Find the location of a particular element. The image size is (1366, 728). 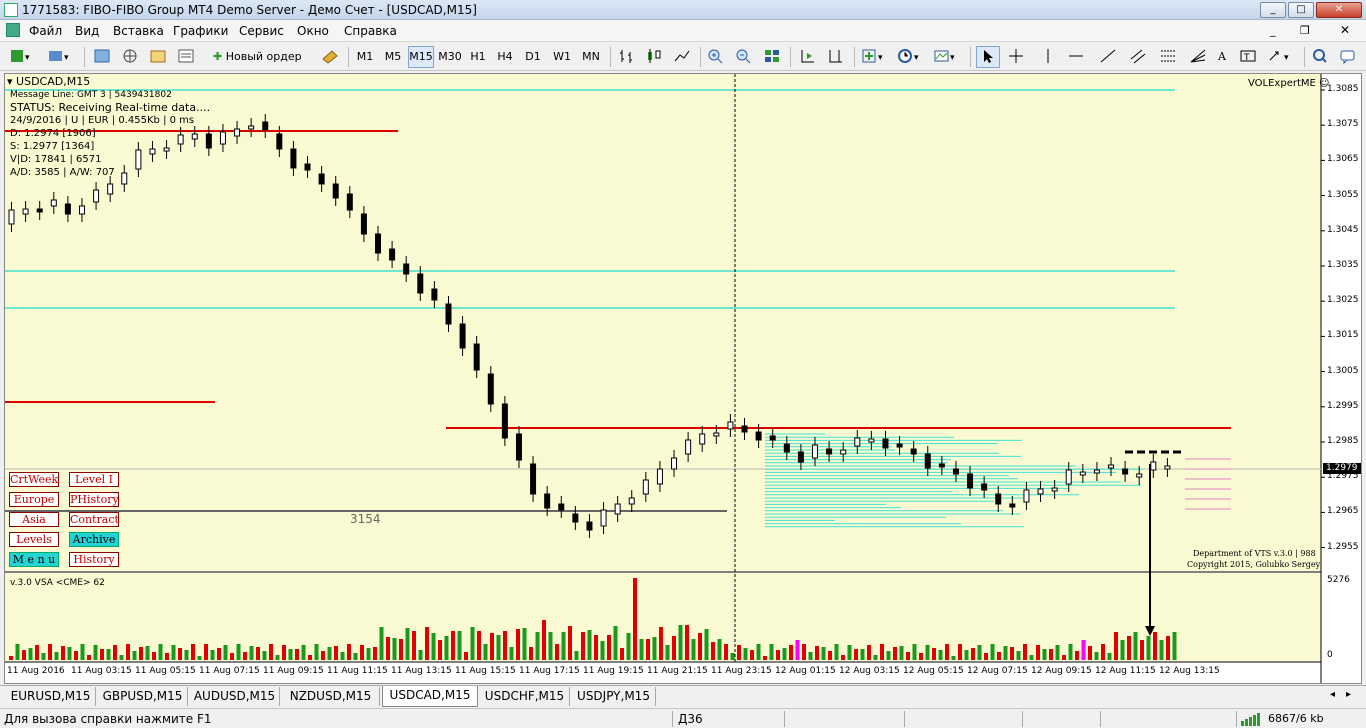

tf-mn: MN is located at coordinates (591, 57).